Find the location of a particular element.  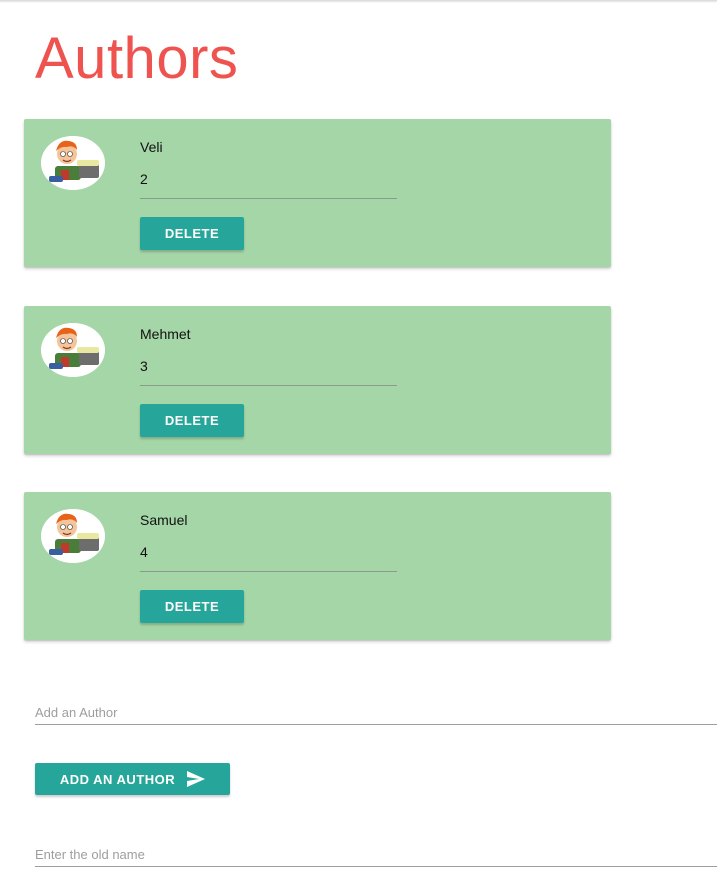

top-shadow is located at coordinates (358, 1).